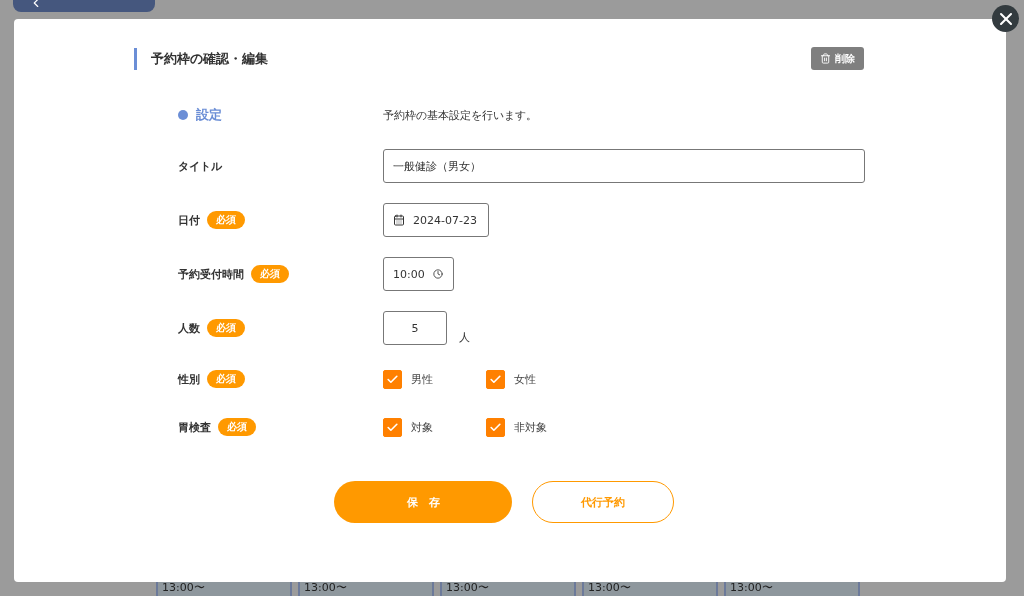 This screenshot has width=1024, height=596. What do you see at coordinates (194, 427) in the screenshot?
I see `field-label: 胃検査` at bounding box center [194, 427].